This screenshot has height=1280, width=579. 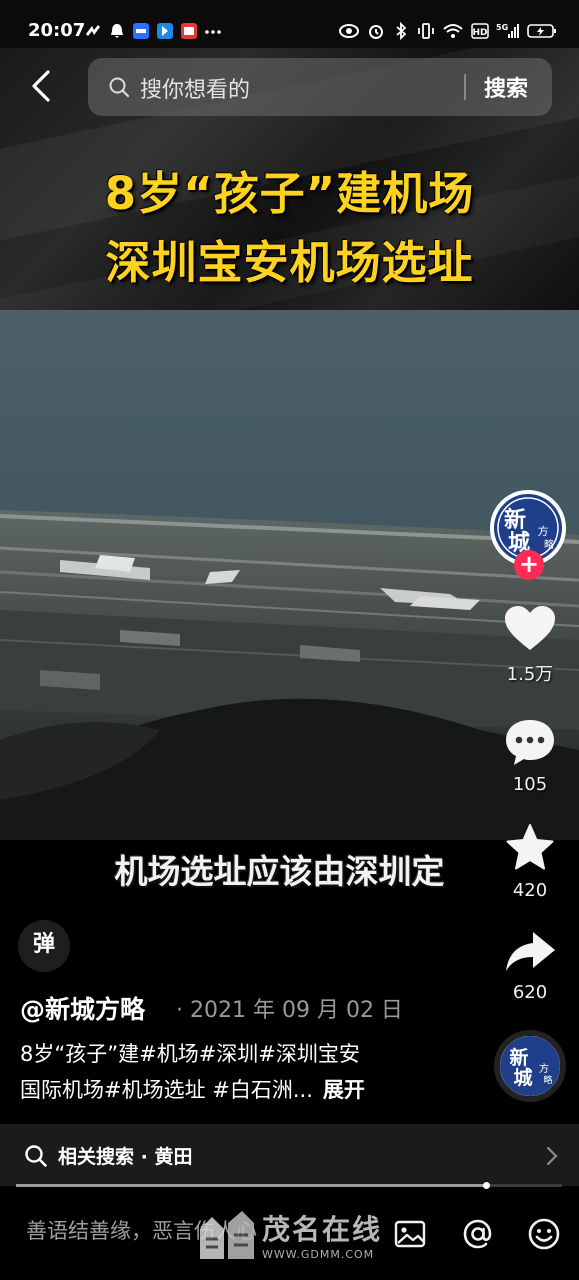 I want to click on svg-text: 5G, so click(x=502, y=27).